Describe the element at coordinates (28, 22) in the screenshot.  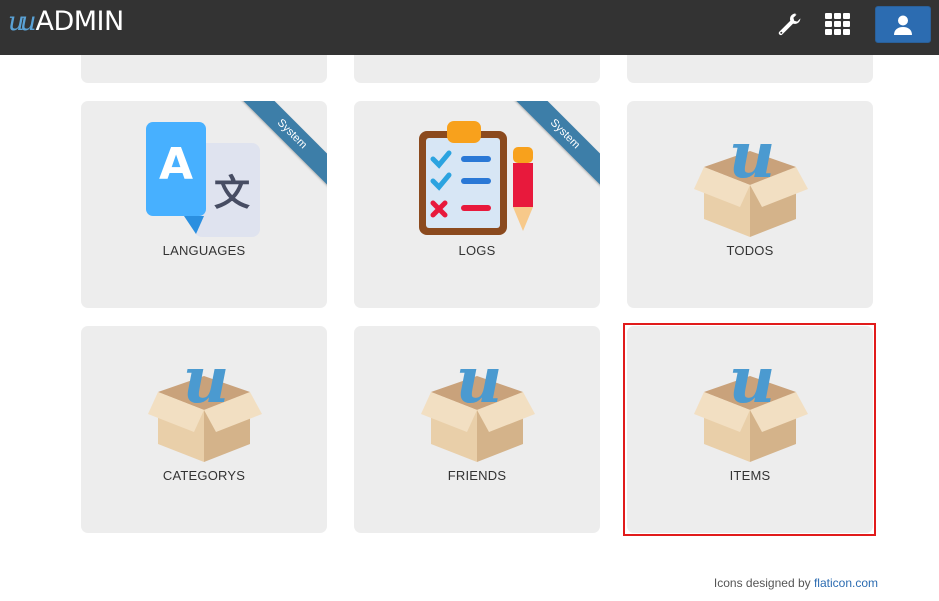
I see `brand-u-2: u` at that location.